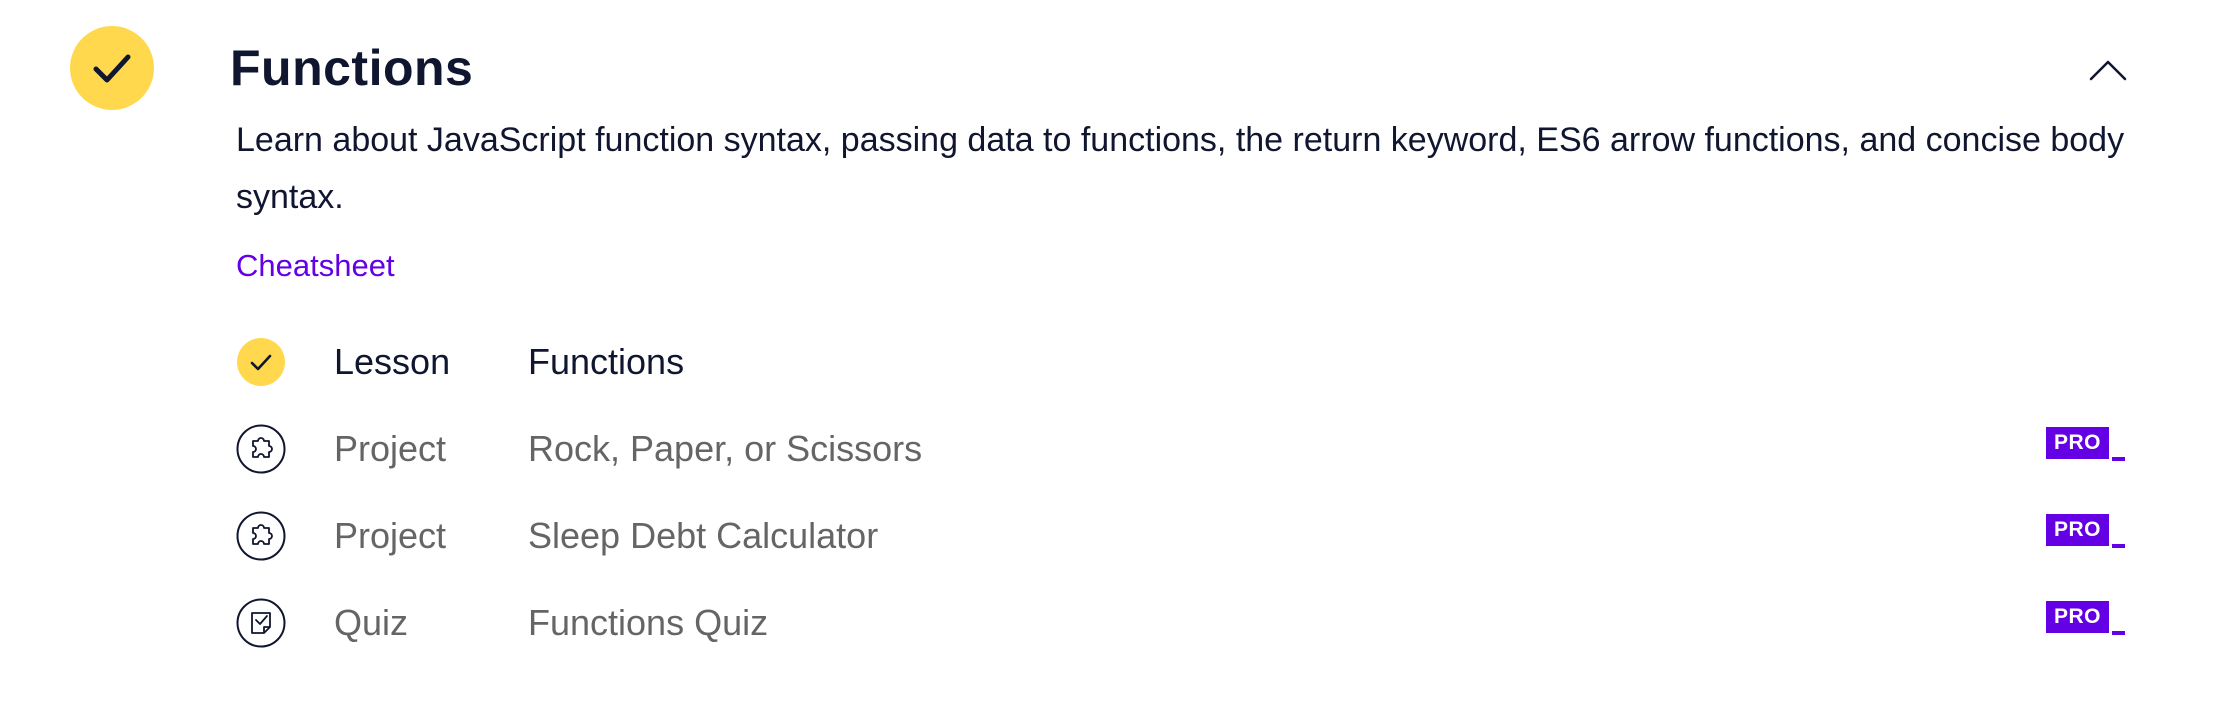 This screenshot has height=714, width=2224. Describe the element at coordinates (1186, 448) in the screenshot. I see `module-item-project-rock-paper-scissors: Project Rock, Paper, or Scissors PRO` at that location.